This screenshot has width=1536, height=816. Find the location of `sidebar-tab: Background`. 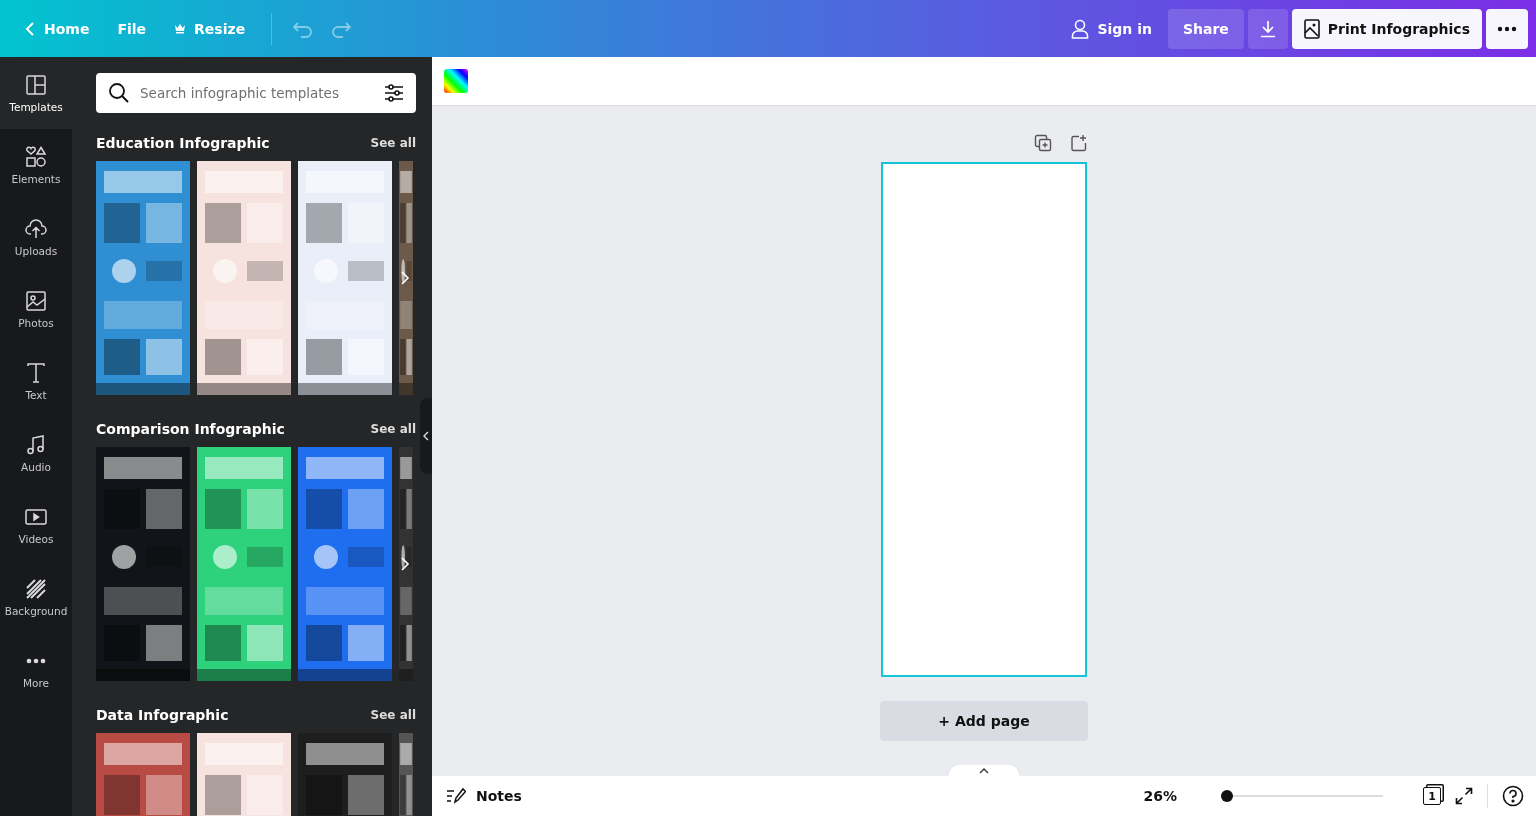

sidebar-tab: Background is located at coordinates (36, 597).